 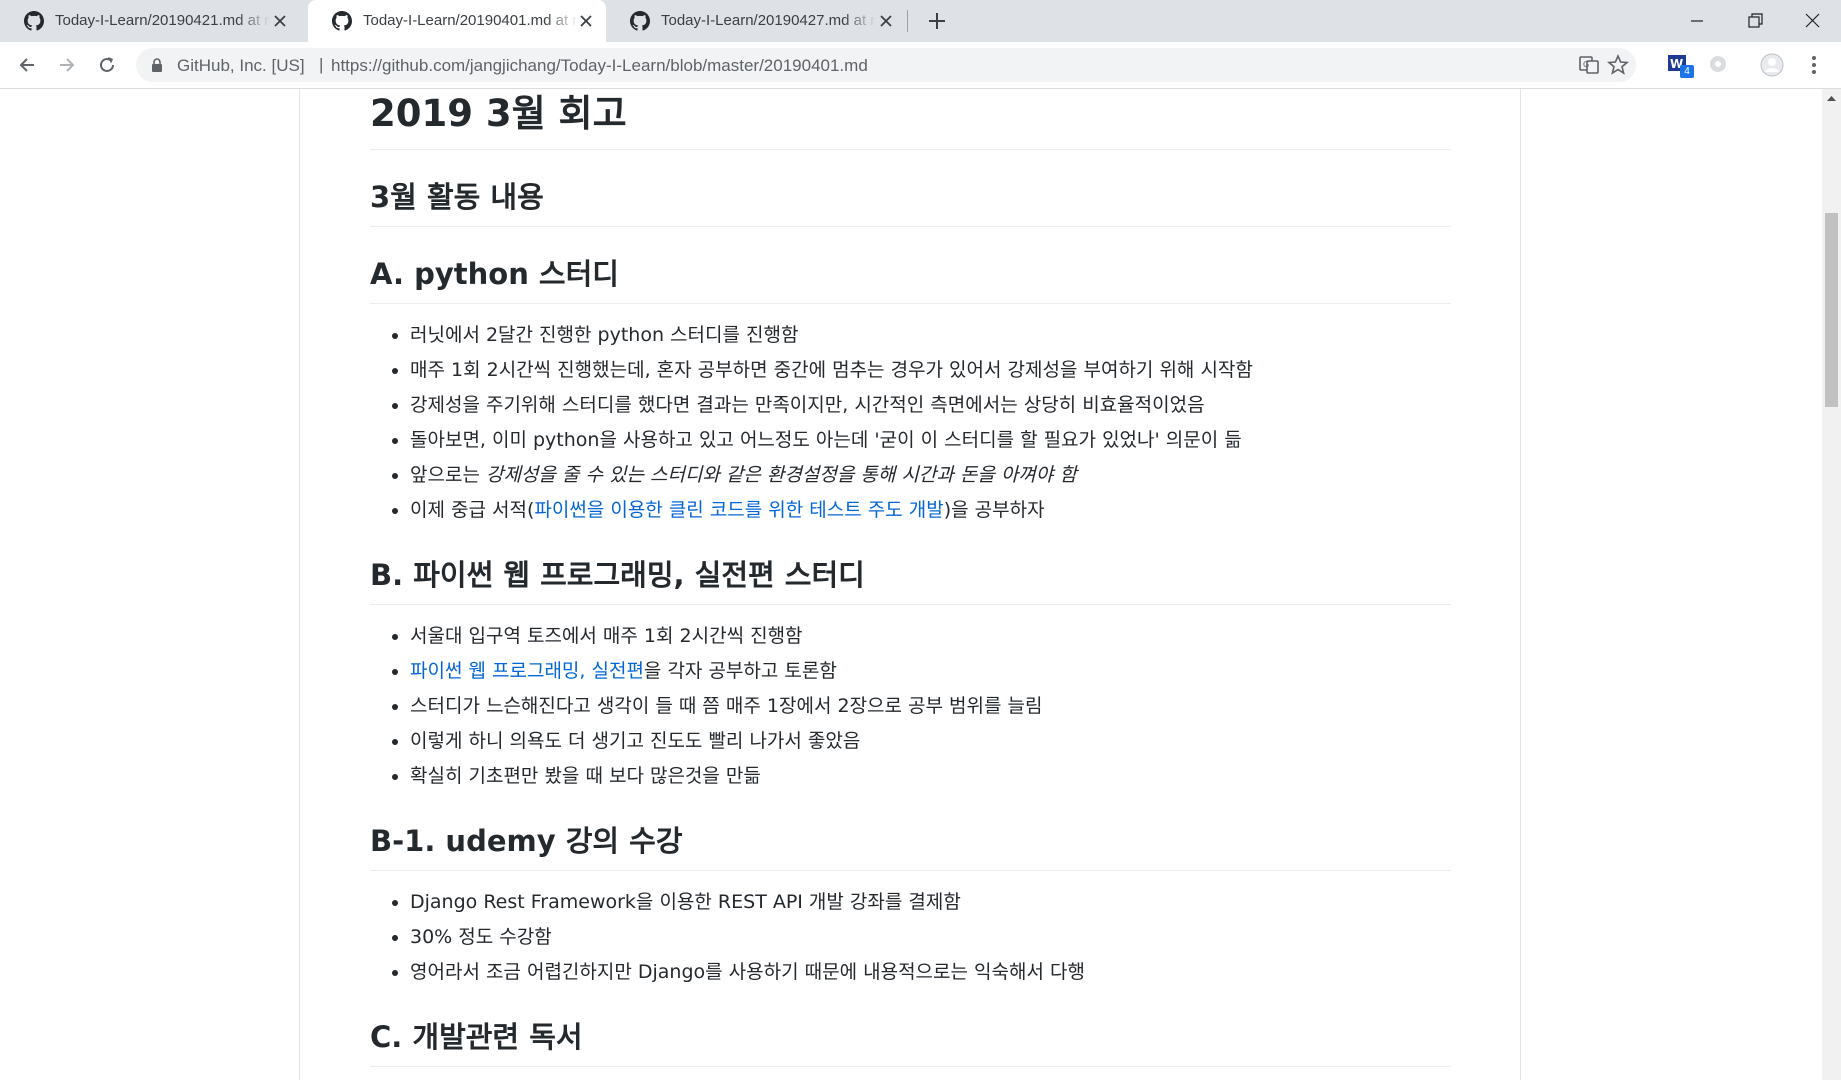 I want to click on scrollbar-thumb, so click(x=1831, y=310).